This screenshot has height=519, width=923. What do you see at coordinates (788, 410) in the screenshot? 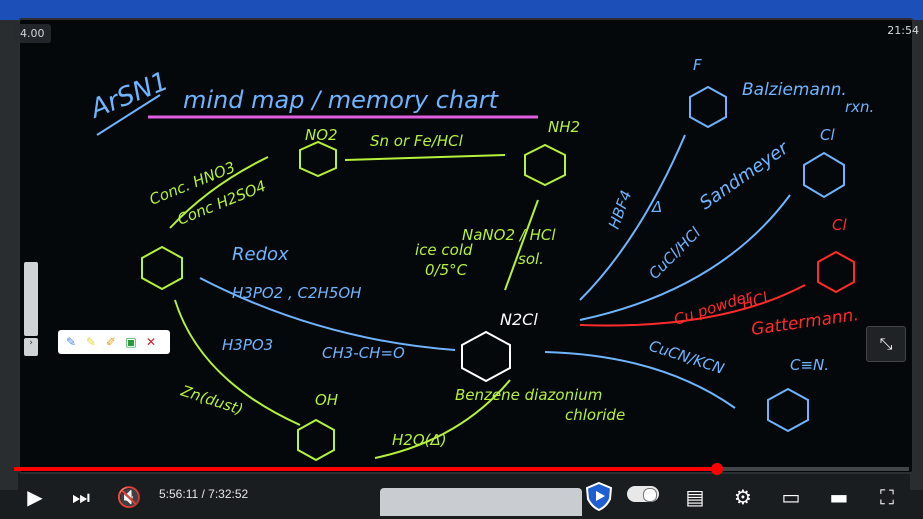
I see `ring-benzonitrile` at bounding box center [788, 410].